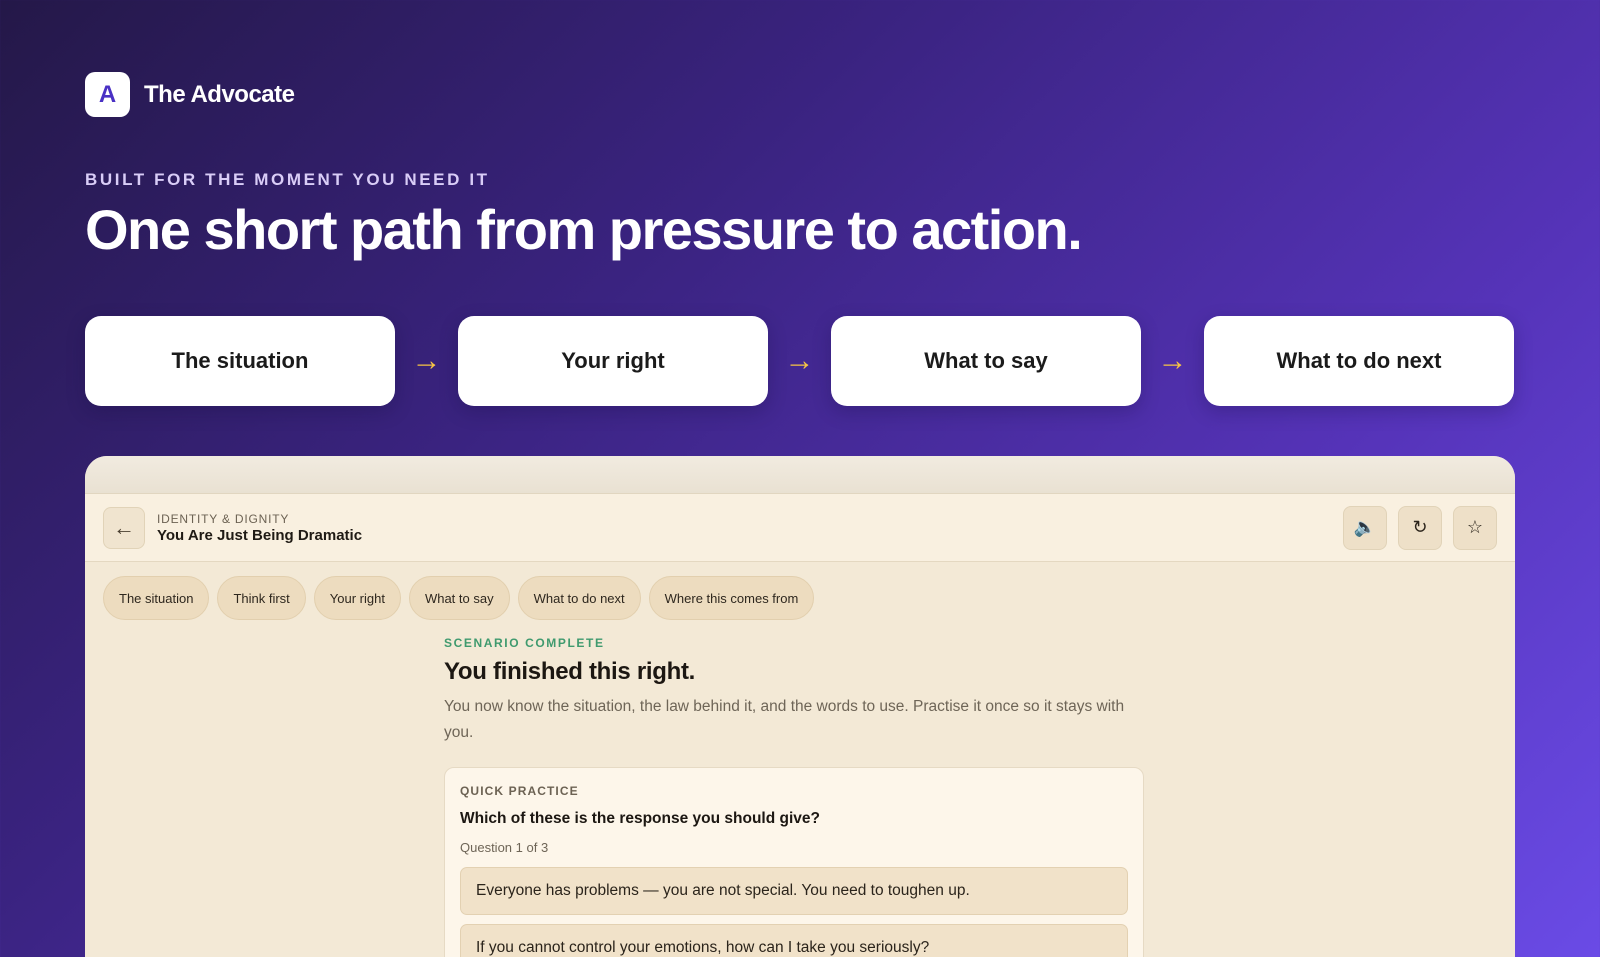 The image size is (1600, 957). What do you see at coordinates (240, 361) in the screenshot?
I see `step-situation: The situation` at bounding box center [240, 361].